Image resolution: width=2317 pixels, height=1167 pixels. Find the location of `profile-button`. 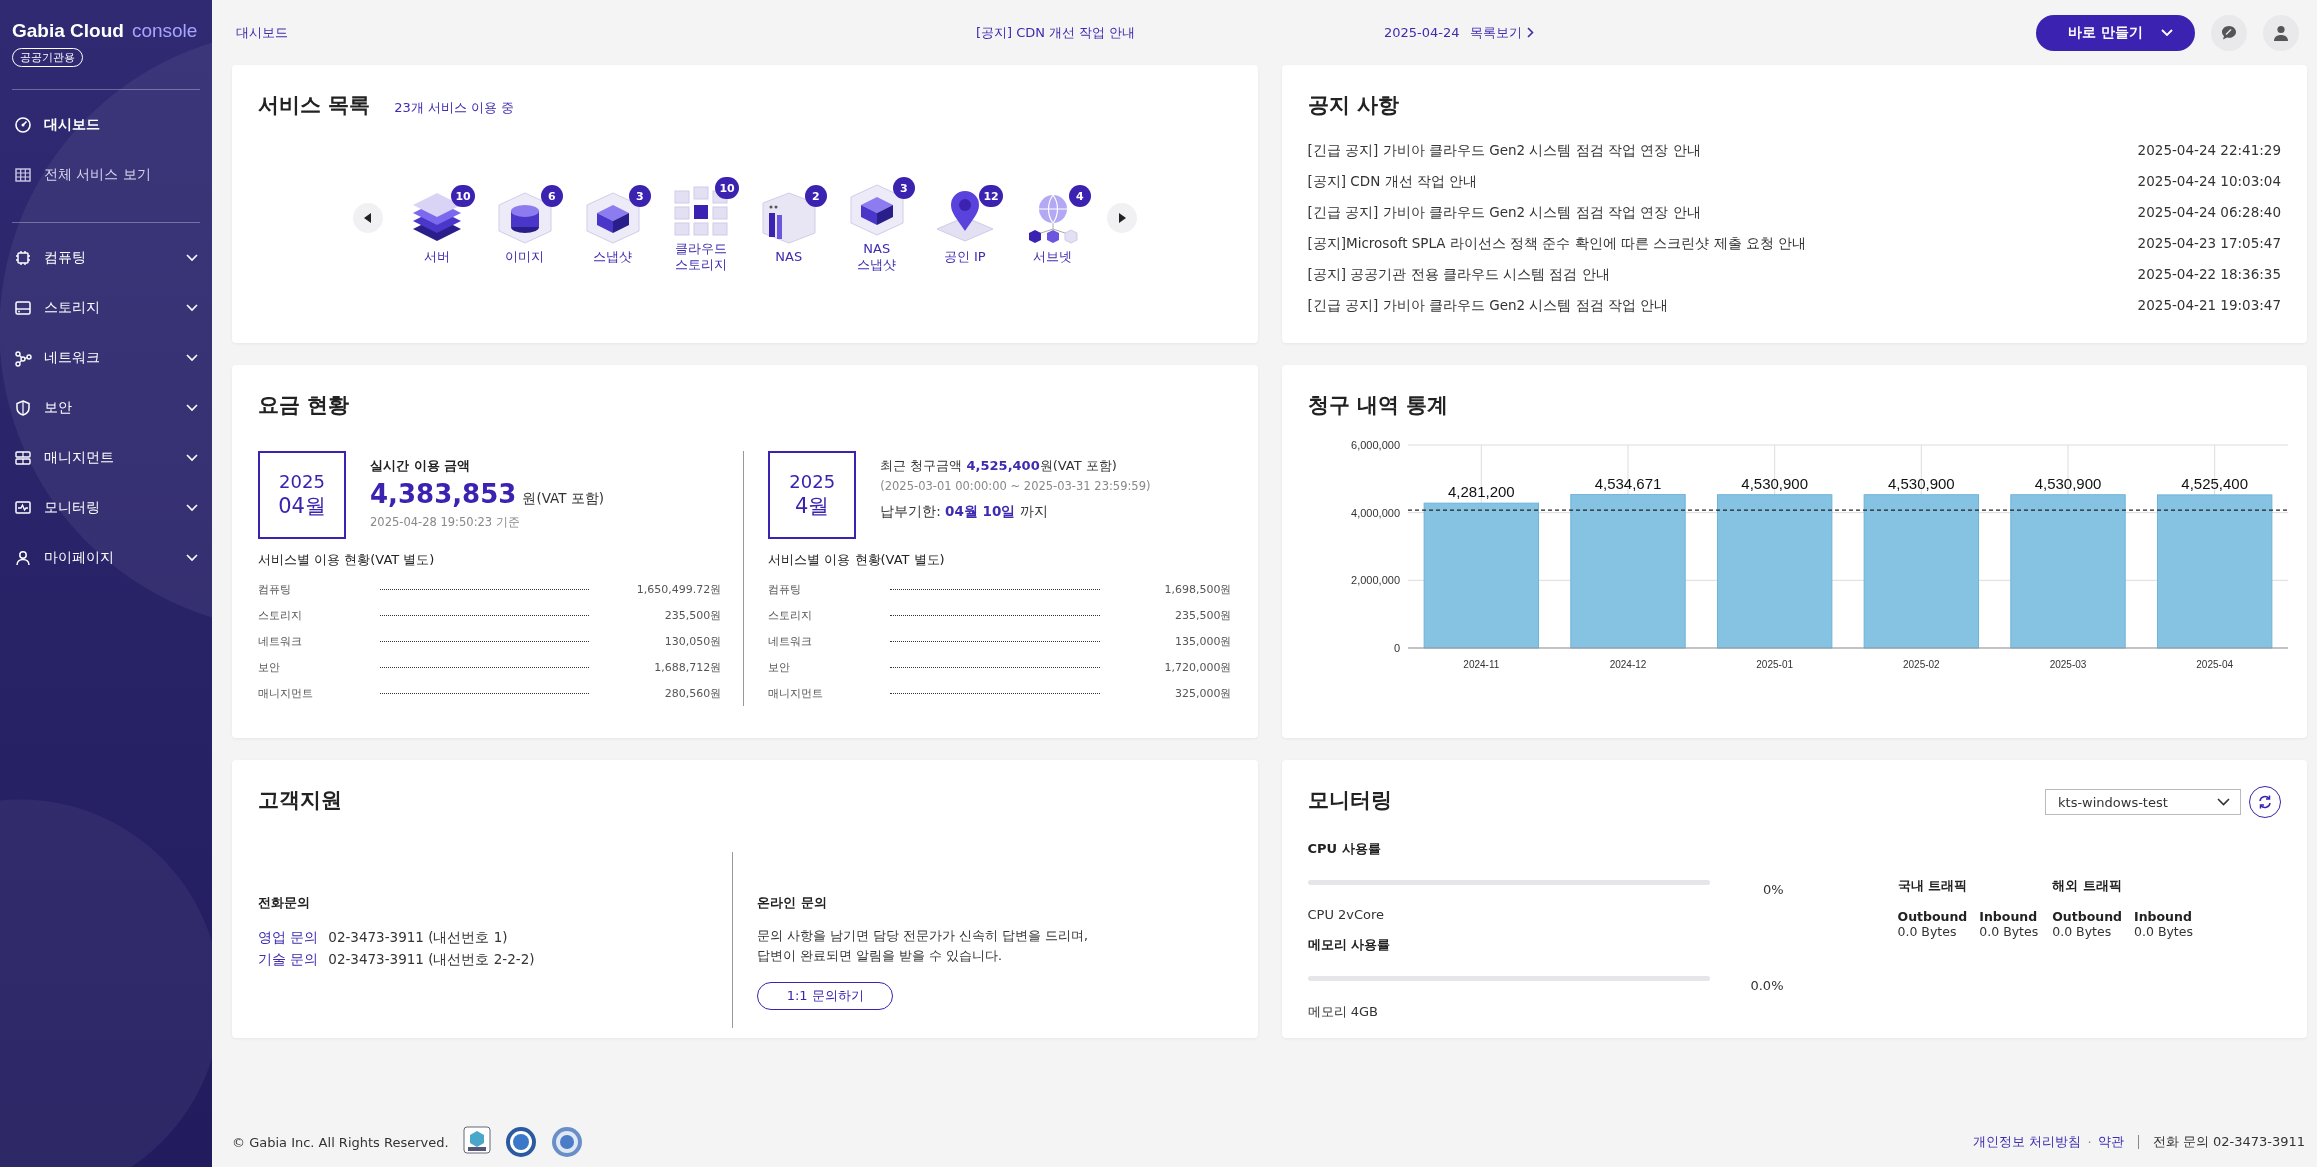

profile-button is located at coordinates (2281, 32).